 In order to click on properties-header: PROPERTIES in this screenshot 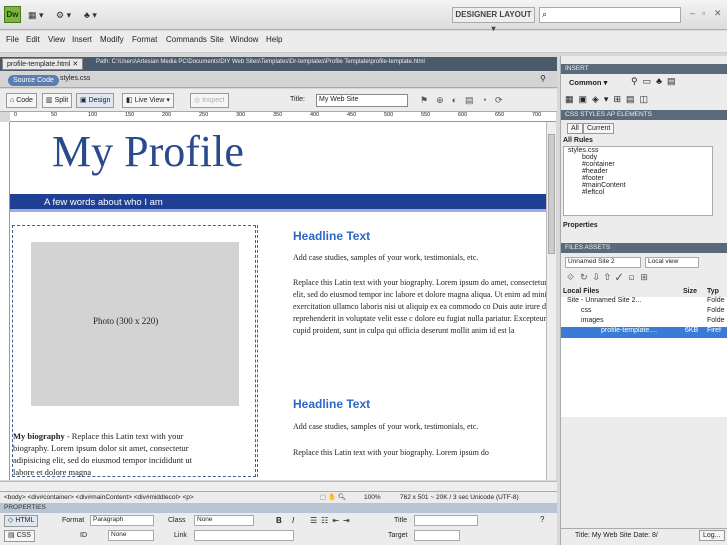, I will do `click(278, 508)`.